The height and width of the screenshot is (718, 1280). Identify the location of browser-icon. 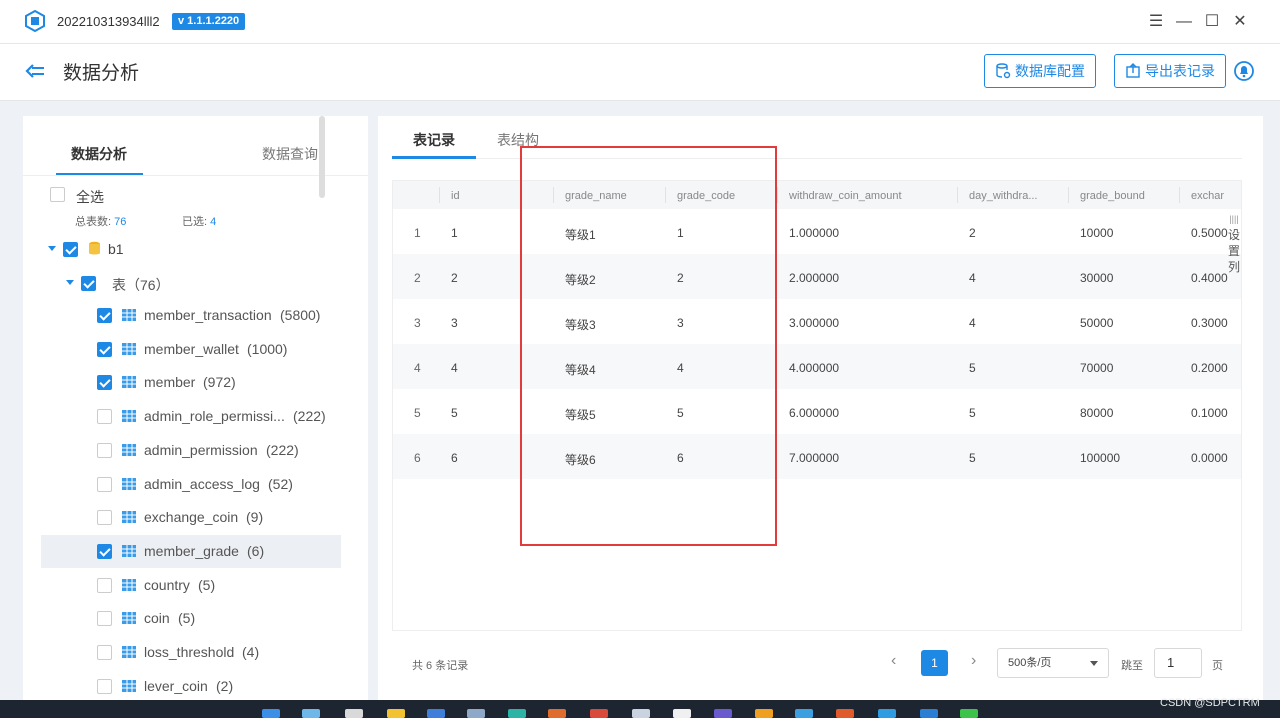
(517, 713).